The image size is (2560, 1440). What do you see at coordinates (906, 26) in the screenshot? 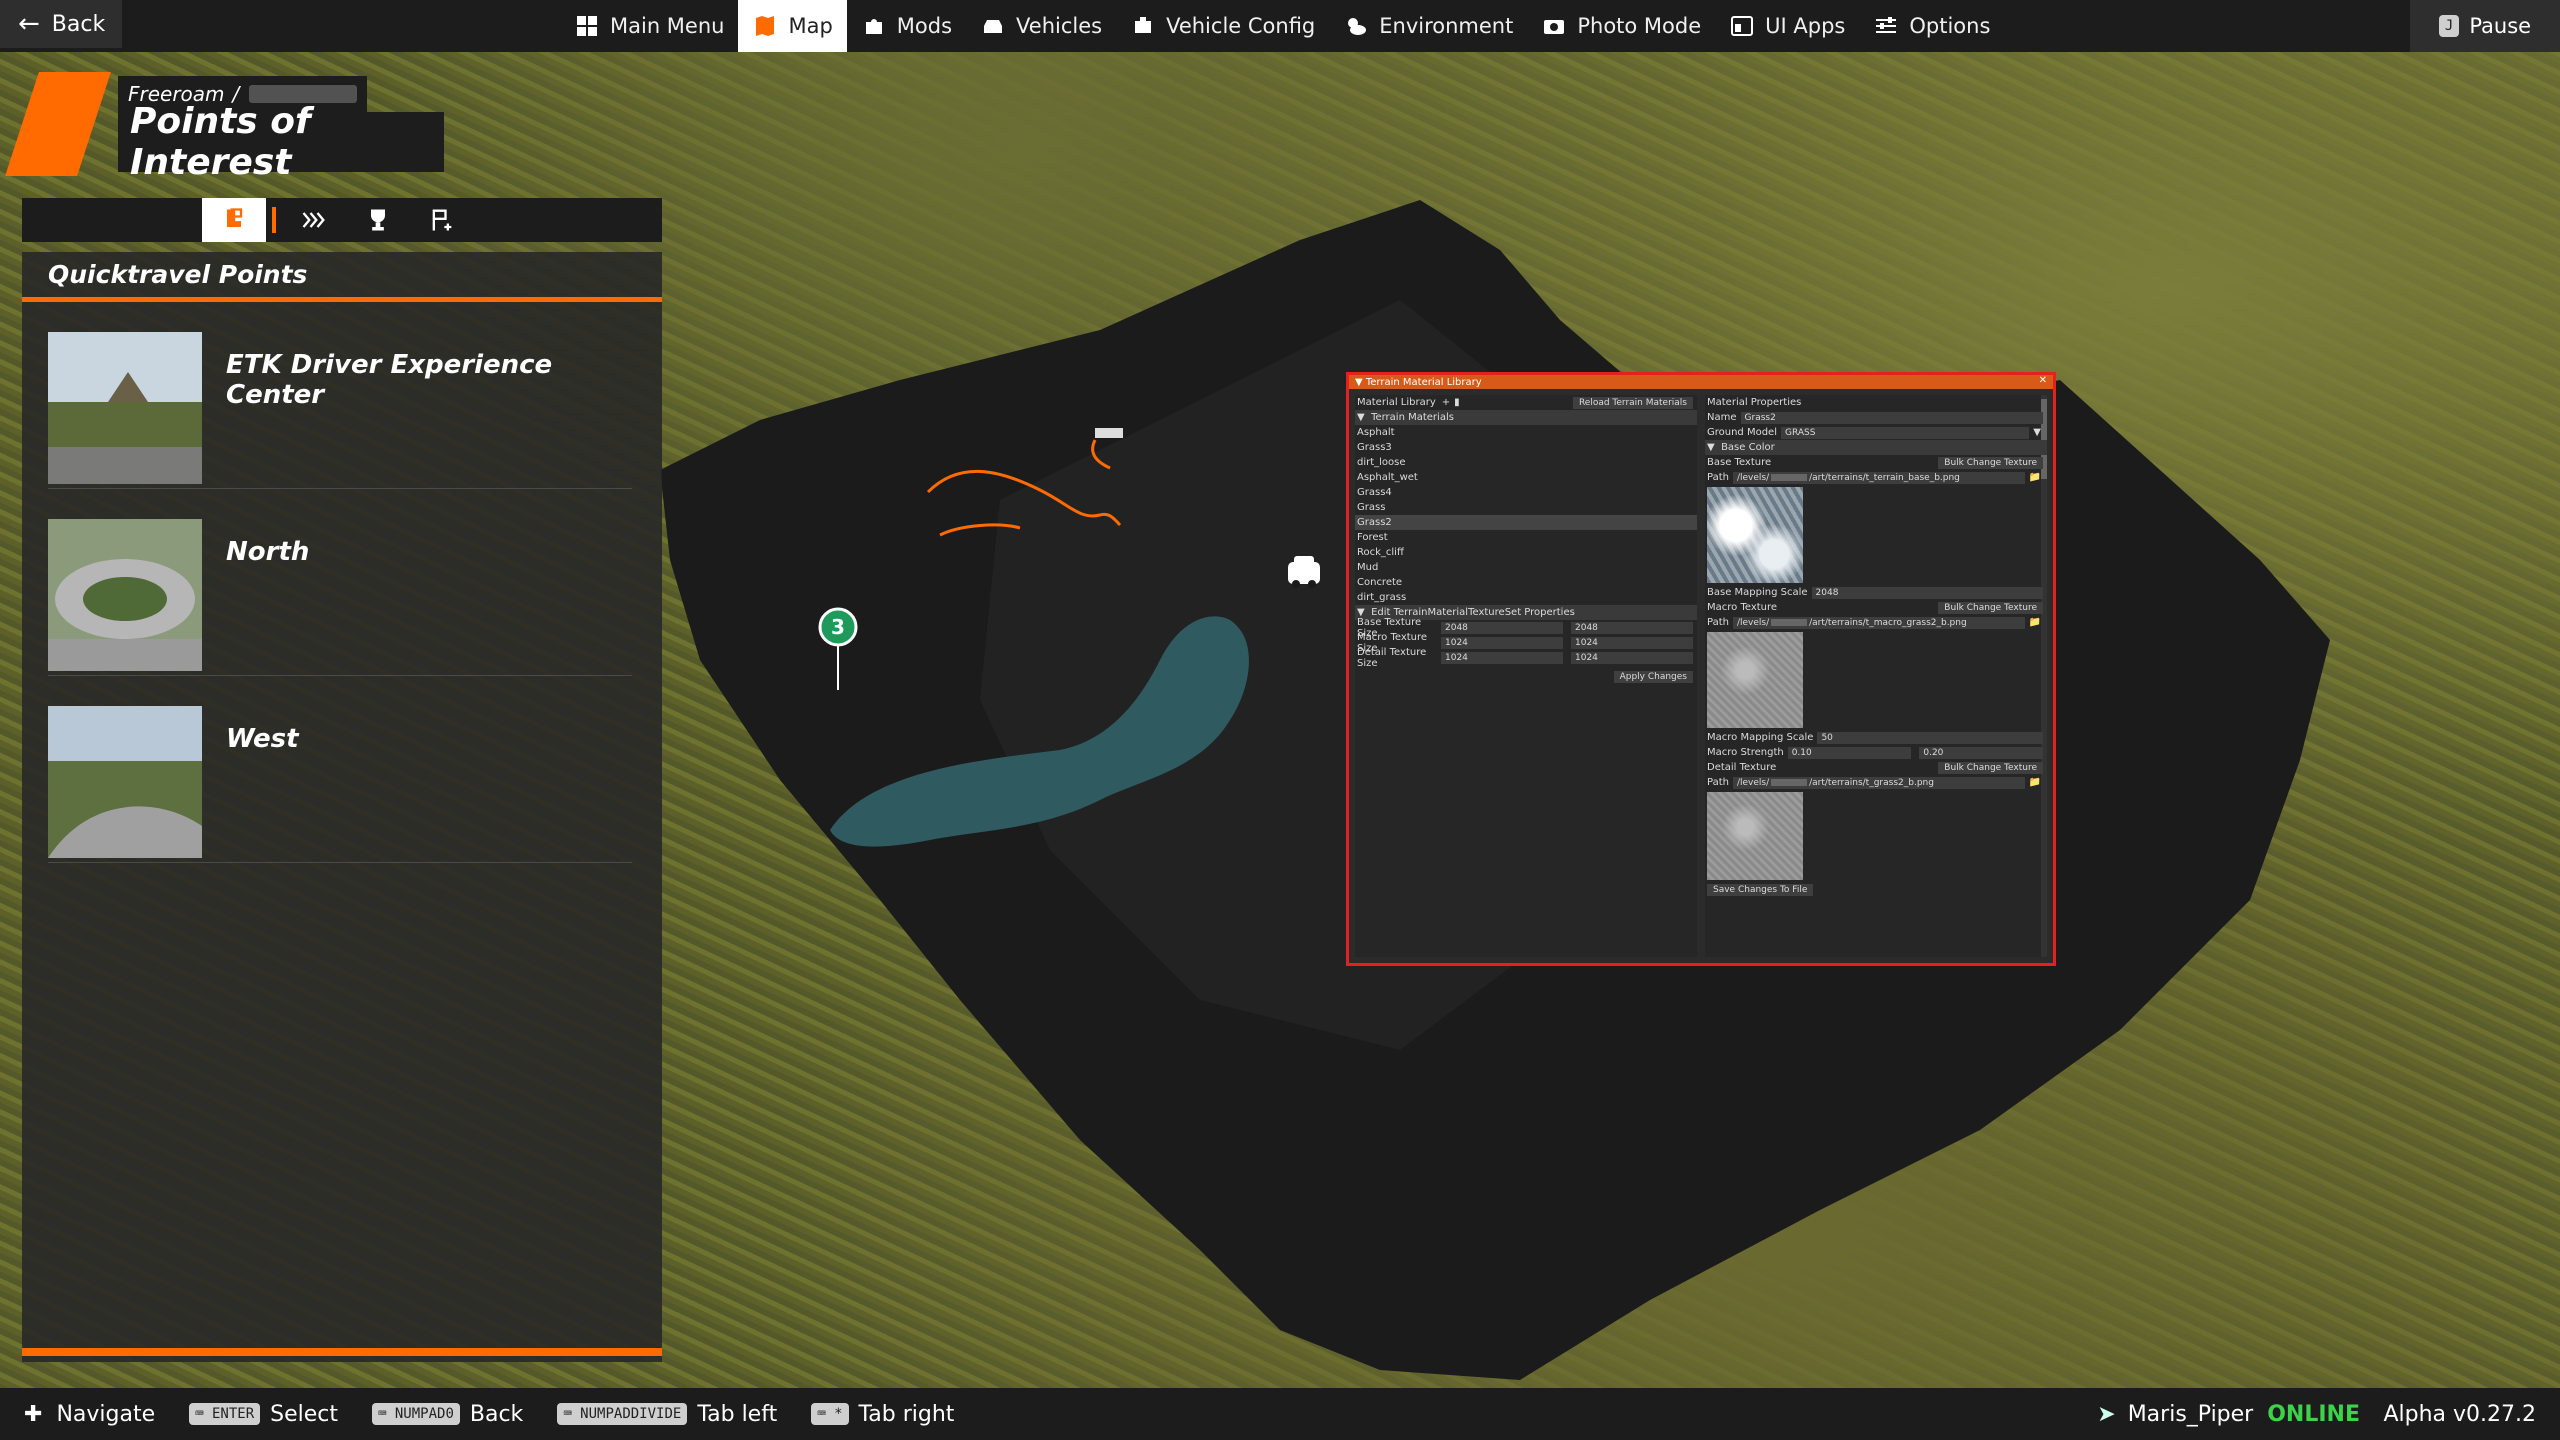
I see `nav-mods: Mods` at bounding box center [906, 26].